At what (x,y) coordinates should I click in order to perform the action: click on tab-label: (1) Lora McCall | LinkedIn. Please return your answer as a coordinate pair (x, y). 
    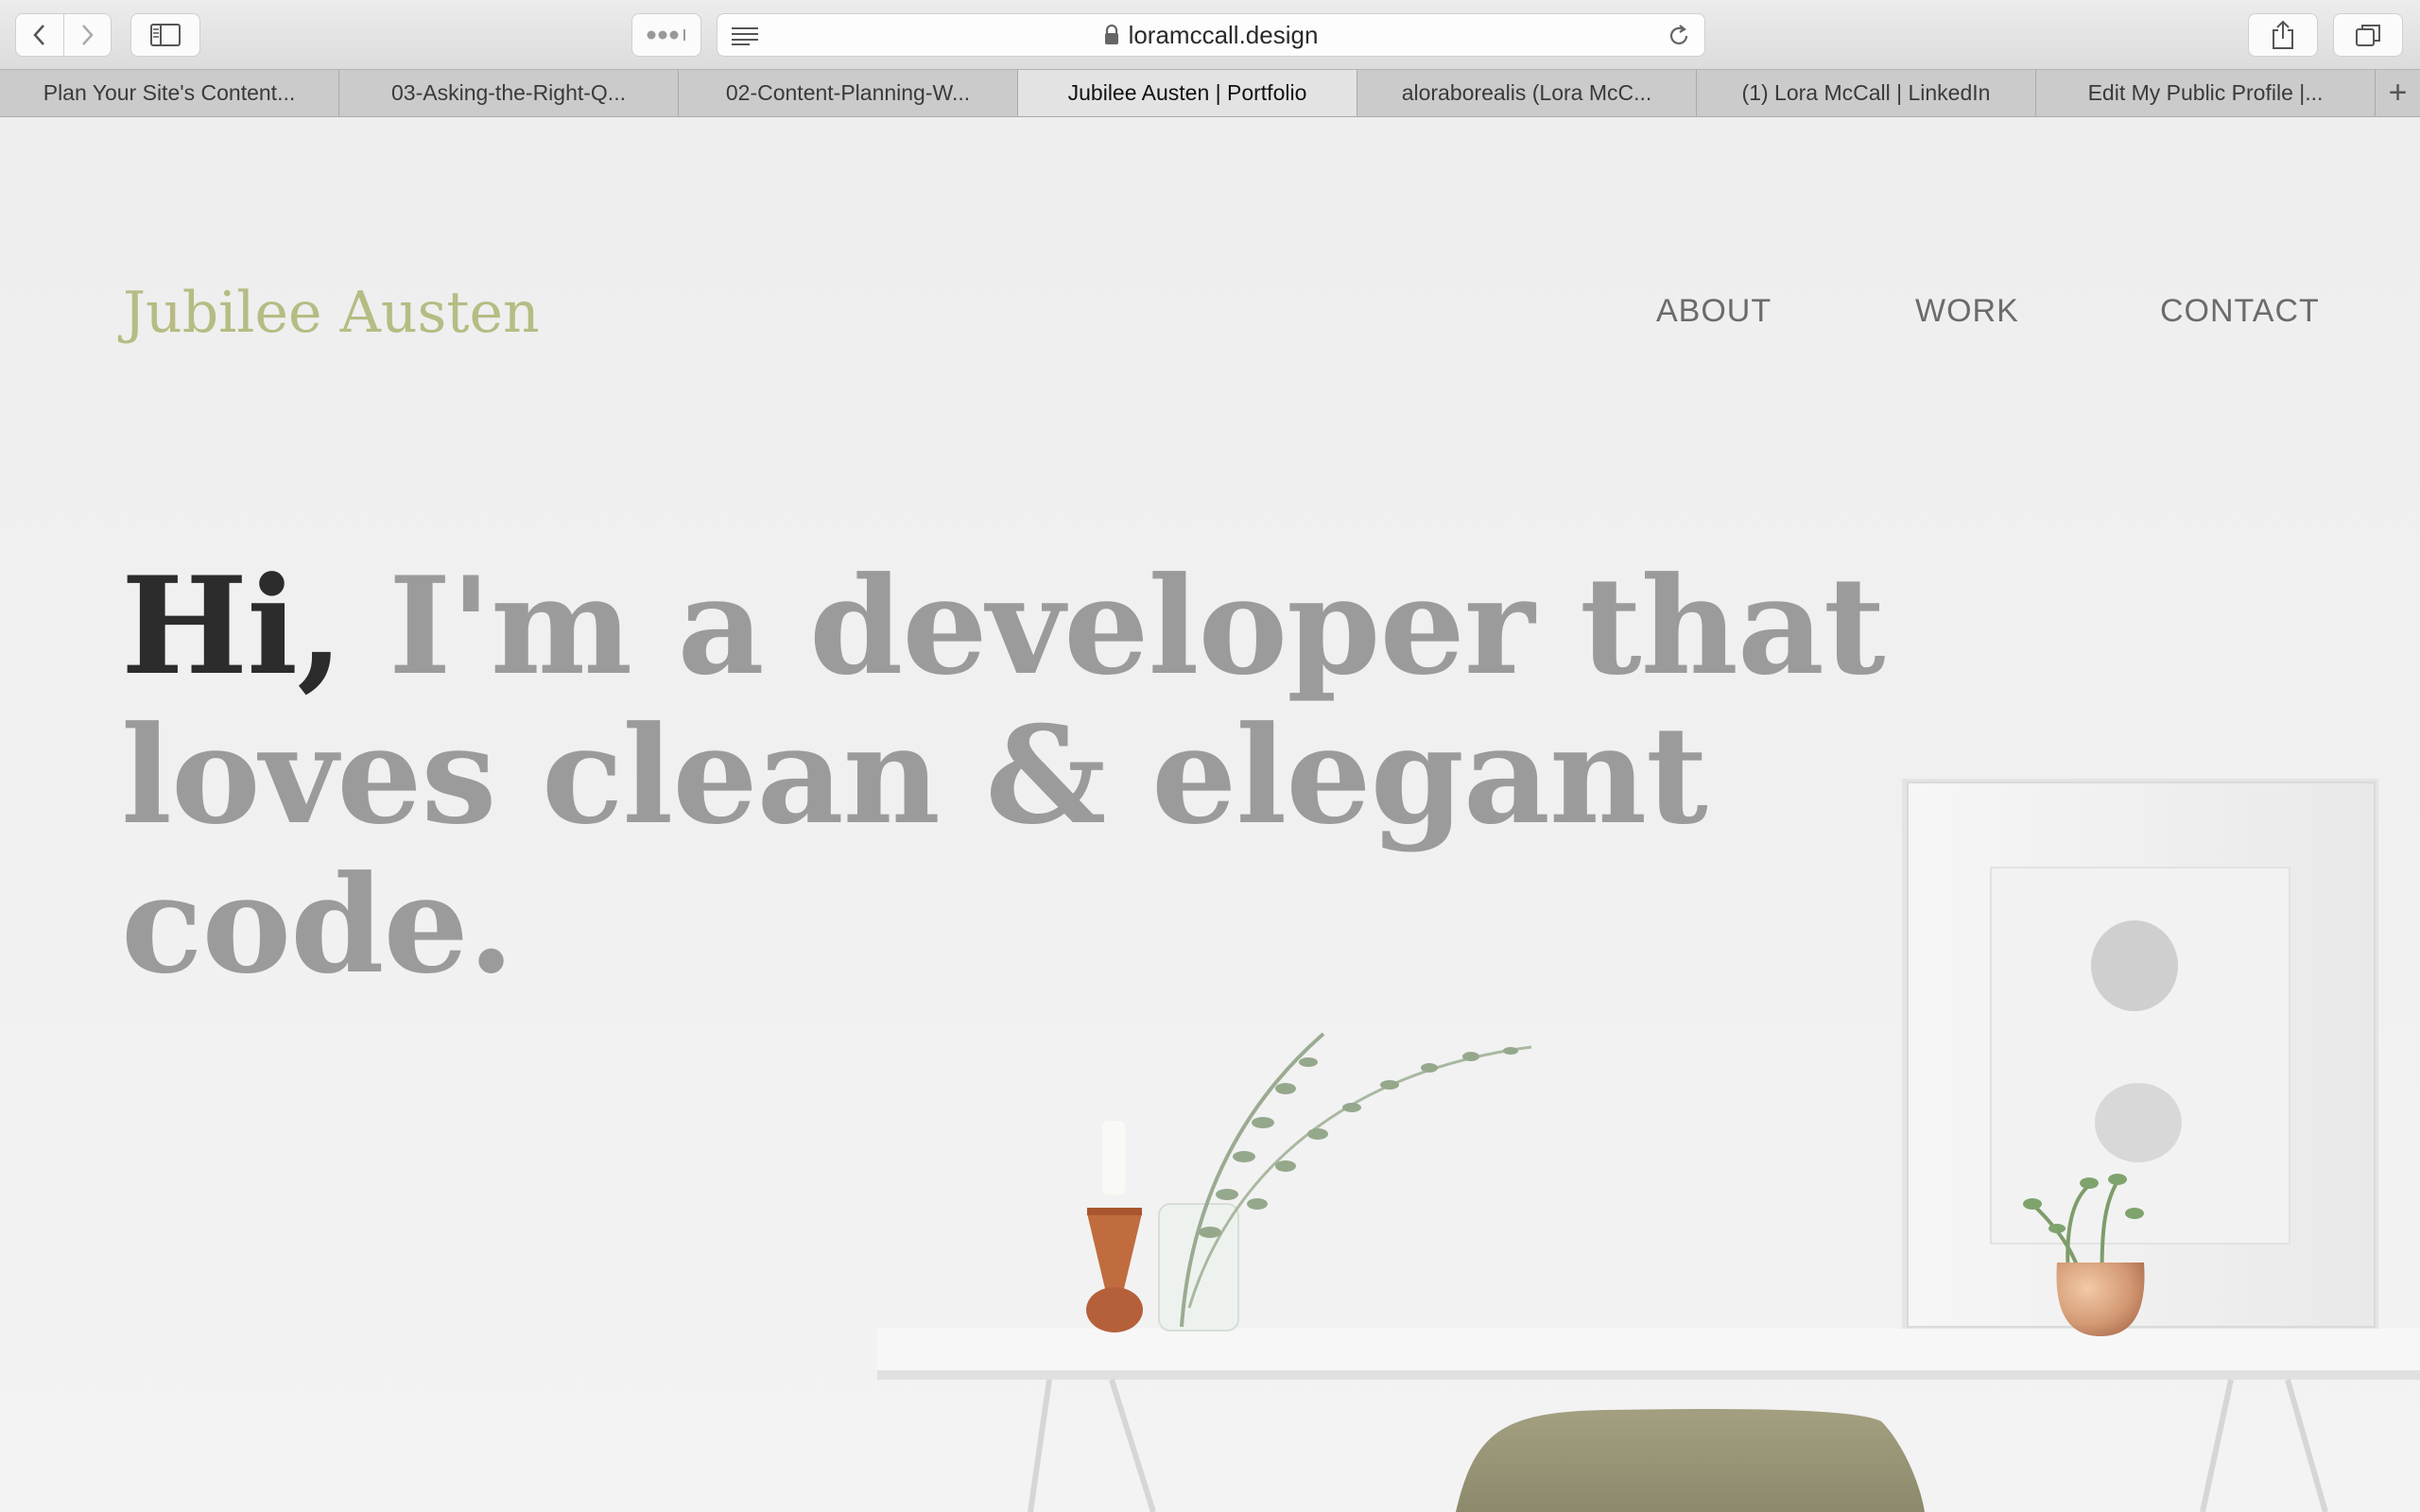
    Looking at the image, I should click on (1866, 92).